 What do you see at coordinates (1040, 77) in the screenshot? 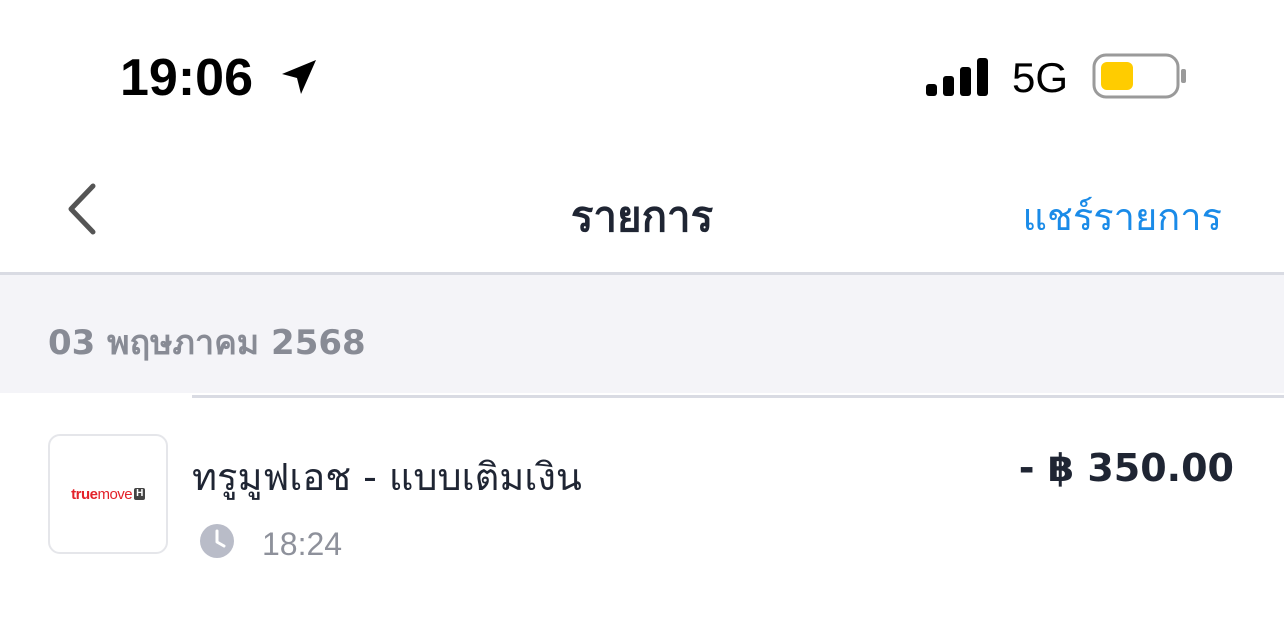
I see `network-type: 5G` at bounding box center [1040, 77].